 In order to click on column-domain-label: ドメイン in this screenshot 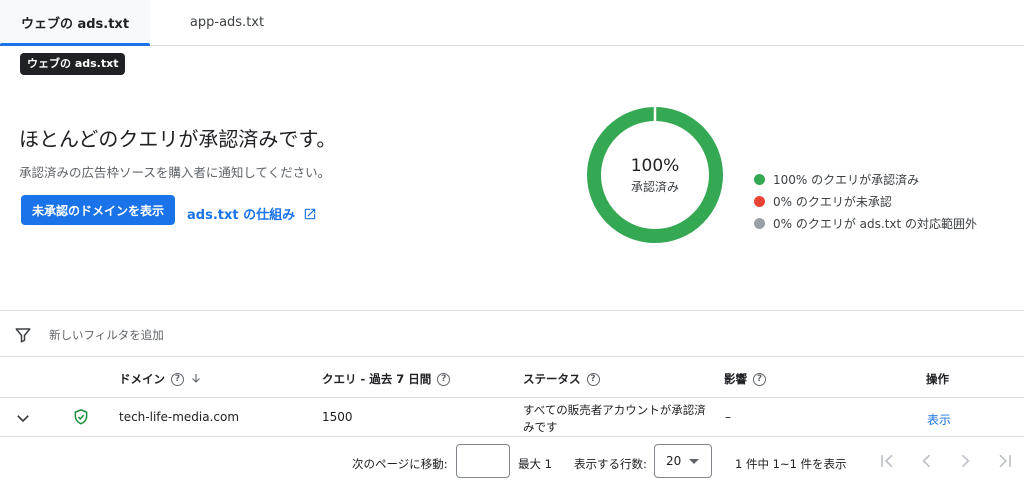, I will do `click(142, 379)`.